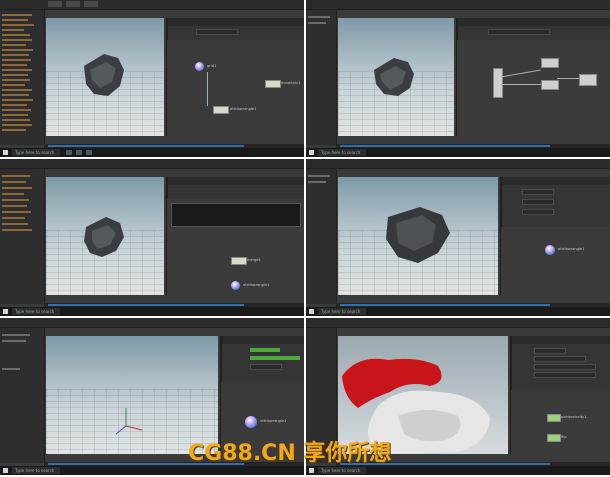 The width and height of the screenshot is (610, 477). Describe the element at coordinates (235, 77) in the screenshot. I see `network-editor: grid1 mountain1 attribwrangle1` at that location.